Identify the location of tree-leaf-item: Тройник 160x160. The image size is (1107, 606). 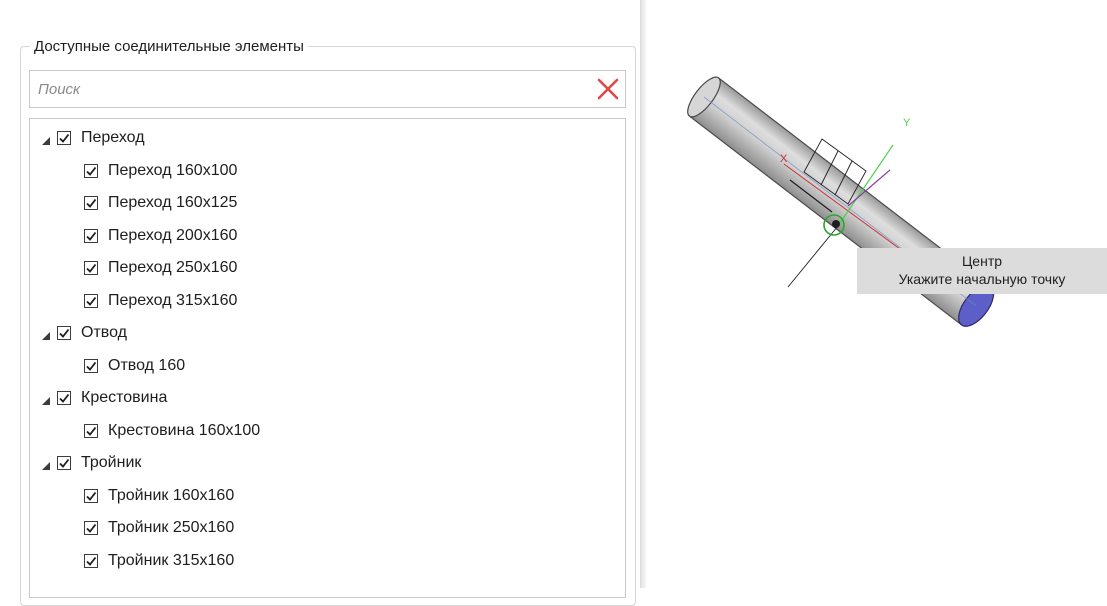
(159, 496).